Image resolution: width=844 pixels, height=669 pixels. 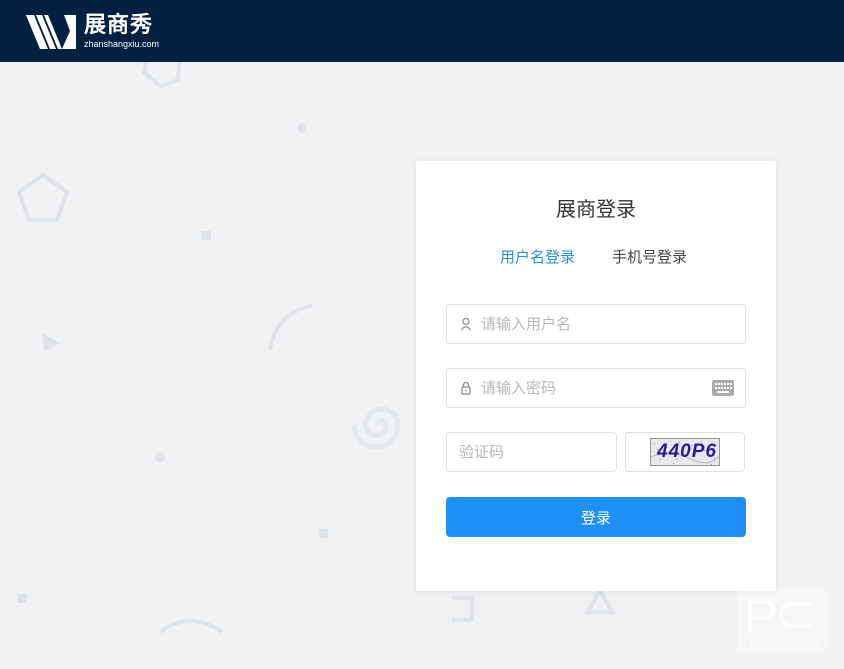 I want to click on tab-phone-login: 手机号登录, so click(x=649, y=257).